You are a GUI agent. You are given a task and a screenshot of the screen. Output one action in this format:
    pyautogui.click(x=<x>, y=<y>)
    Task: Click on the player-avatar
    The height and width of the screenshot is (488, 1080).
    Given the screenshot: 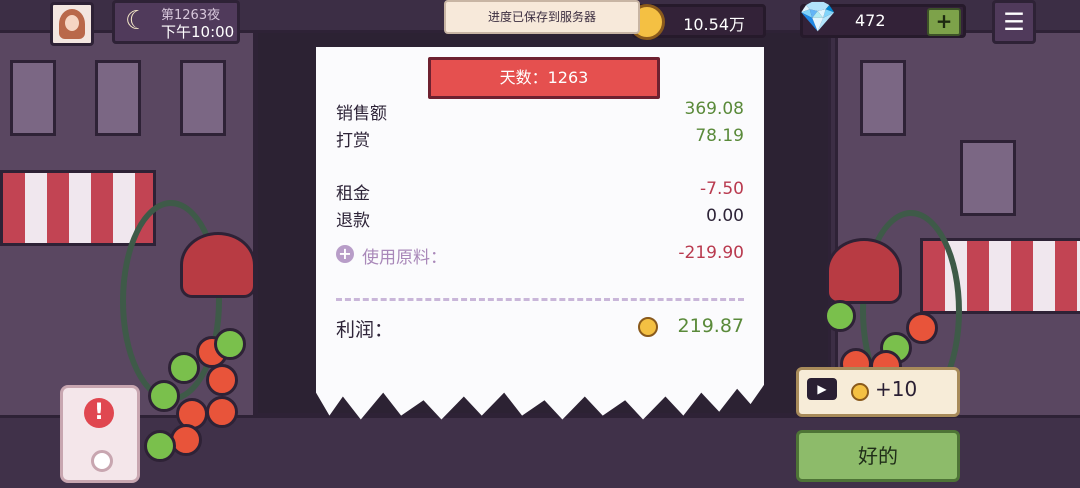 What is the action you would take?
    pyautogui.click(x=72, y=24)
    